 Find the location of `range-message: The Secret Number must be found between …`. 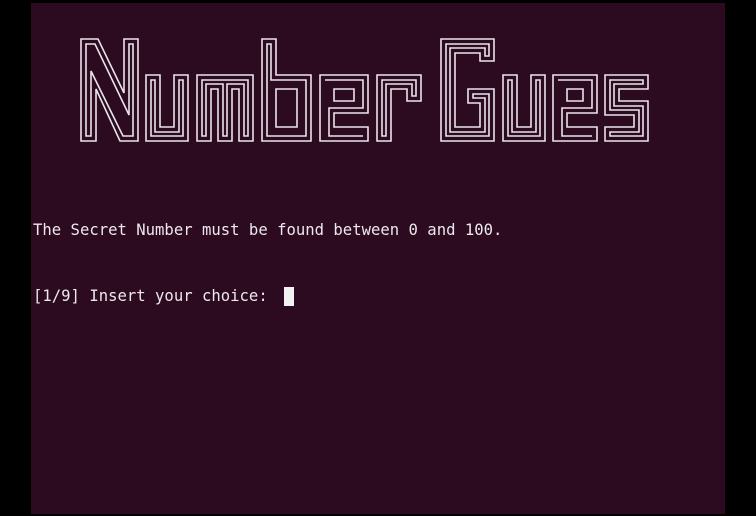

range-message: The Secret Number must be found between … is located at coordinates (268, 230).